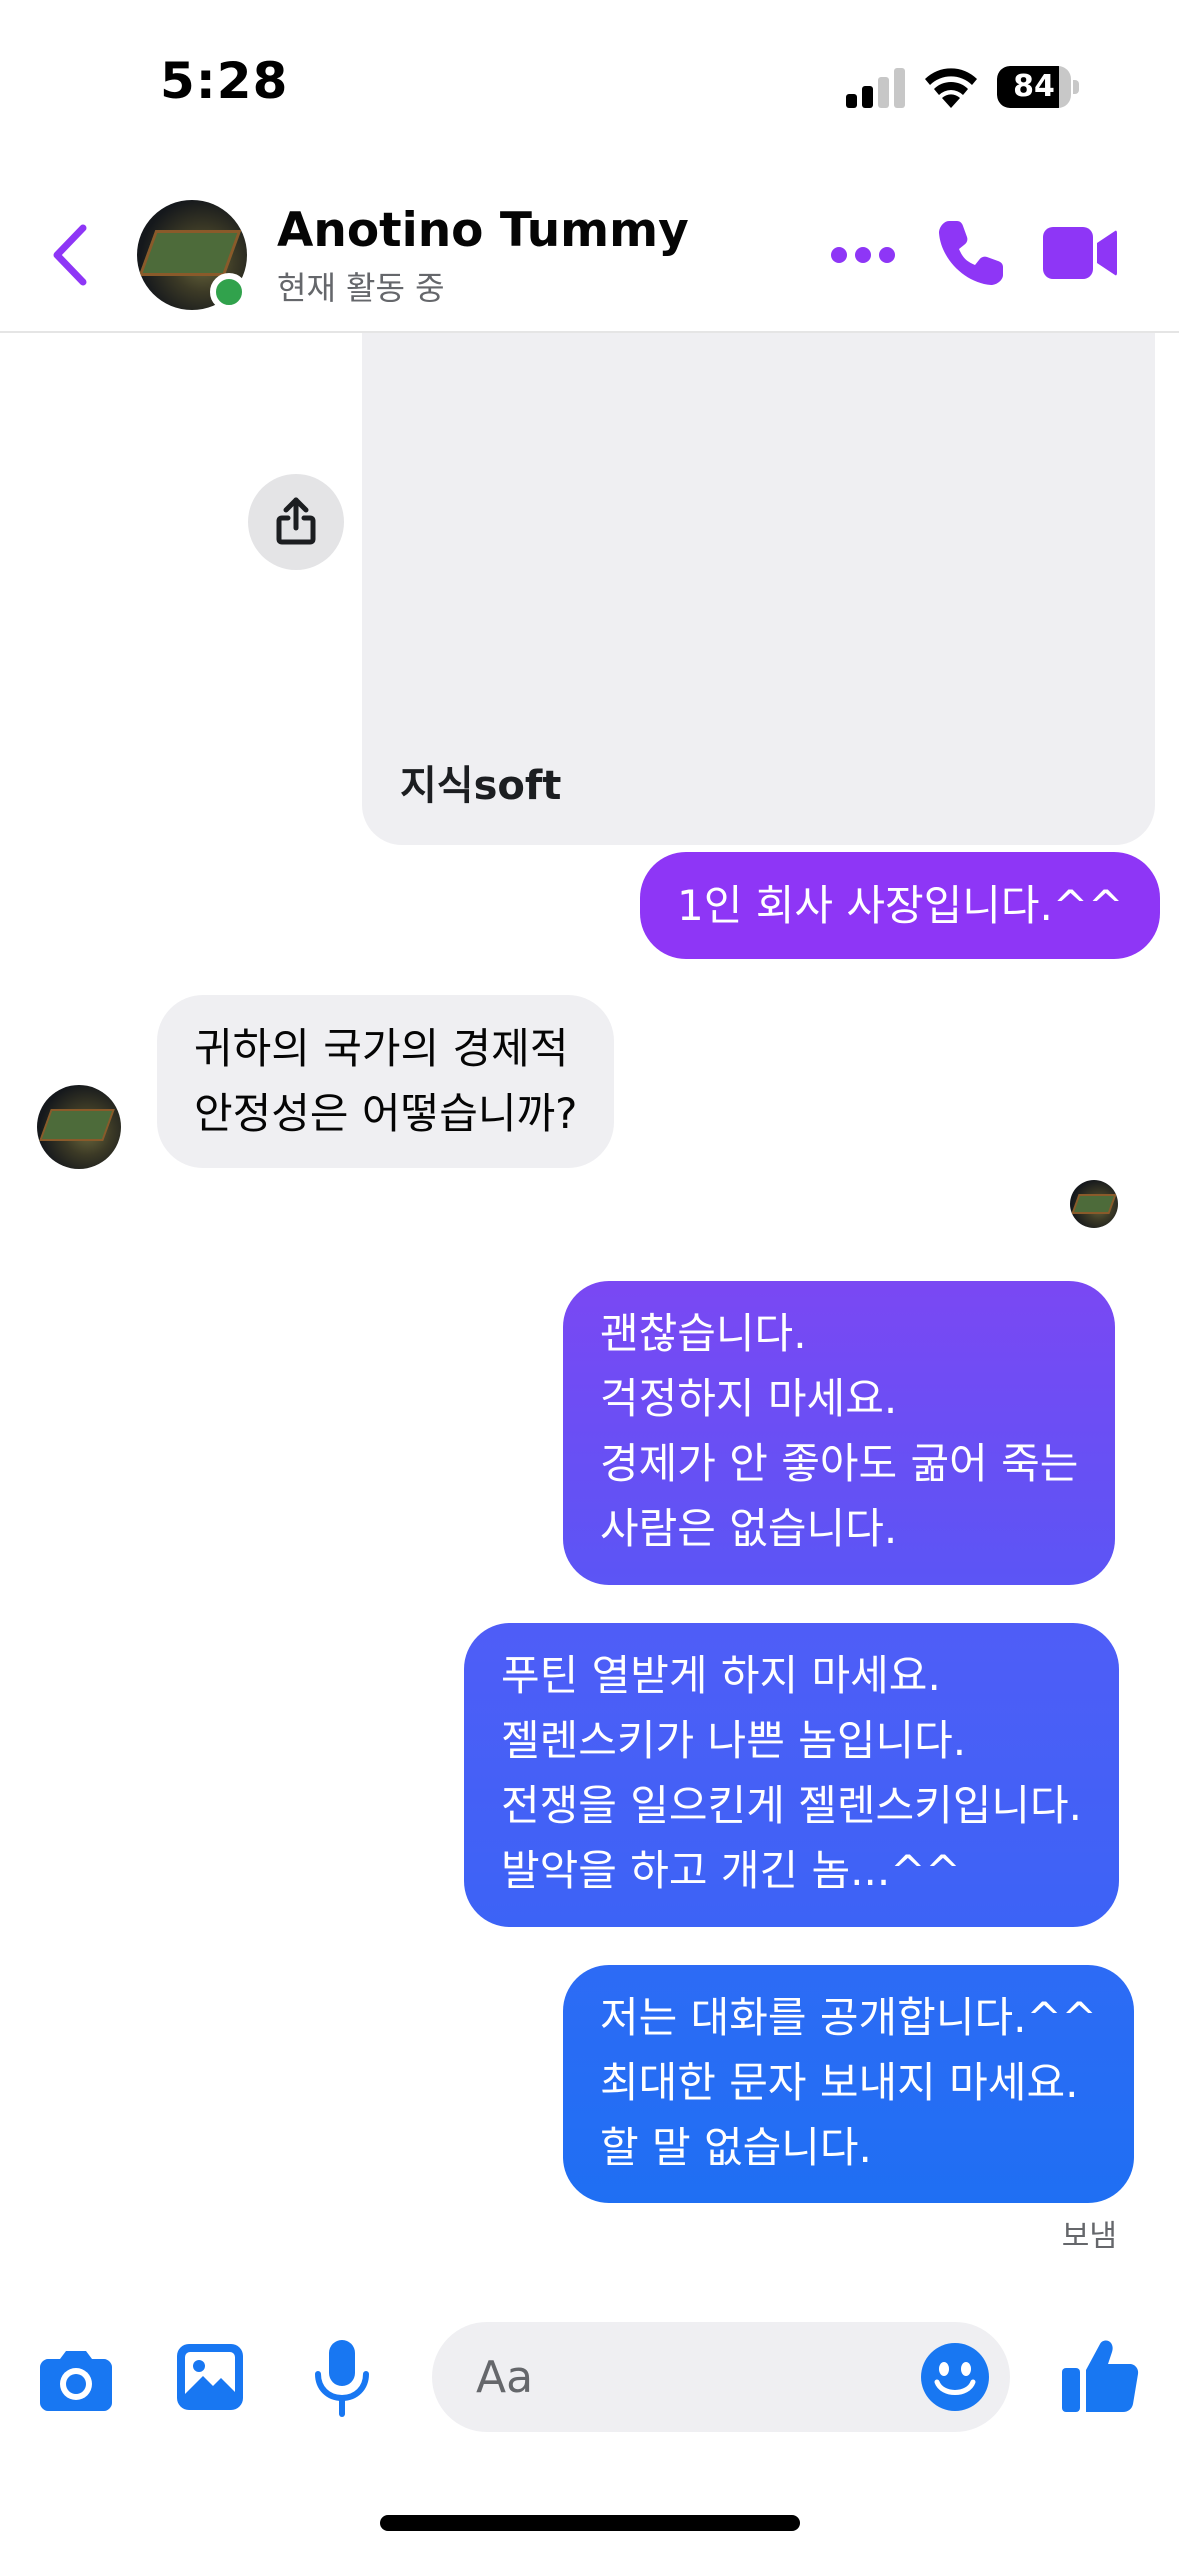 This screenshot has width=1179, height=2556. What do you see at coordinates (229, 292) in the screenshot?
I see `online-status-dot` at bounding box center [229, 292].